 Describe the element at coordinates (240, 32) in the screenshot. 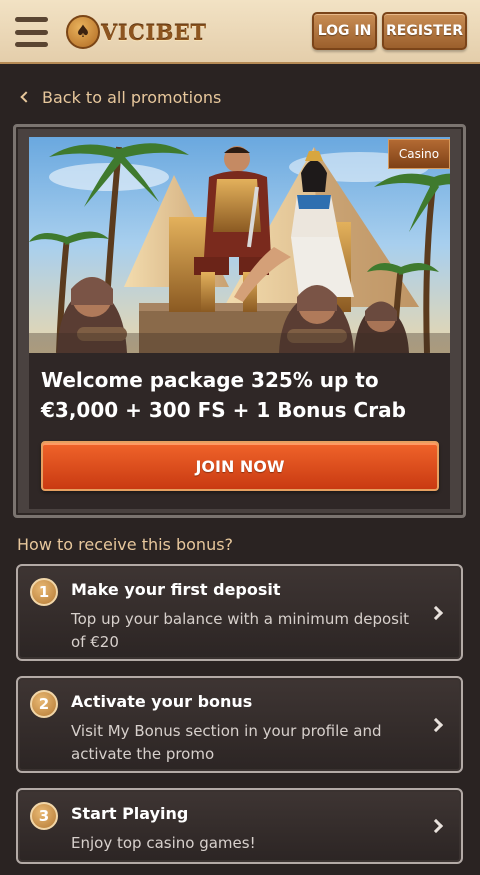

I see `top-header: ♠ VICIBET LOG IN REGISTER` at that location.